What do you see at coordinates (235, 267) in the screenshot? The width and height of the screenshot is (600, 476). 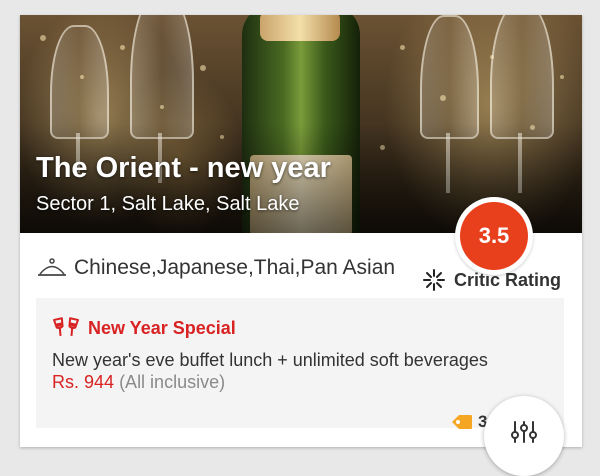 I see `cuisine-list: Chinese,Japanese,Thai,Pan Asian` at bounding box center [235, 267].